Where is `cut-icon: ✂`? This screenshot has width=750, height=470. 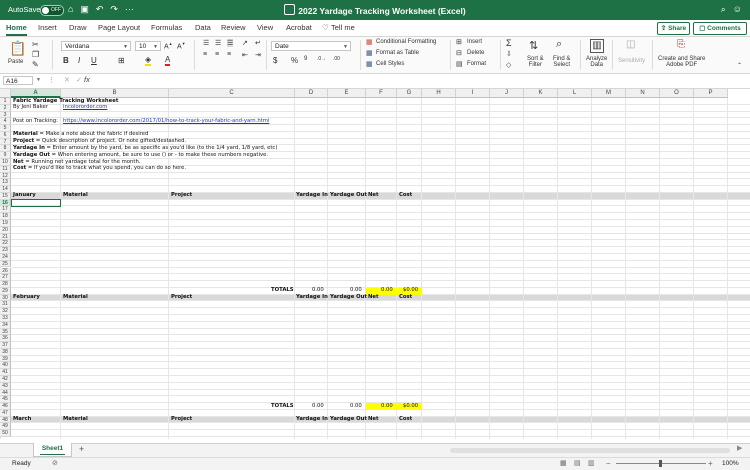 cut-icon: ✂ is located at coordinates (35, 44).